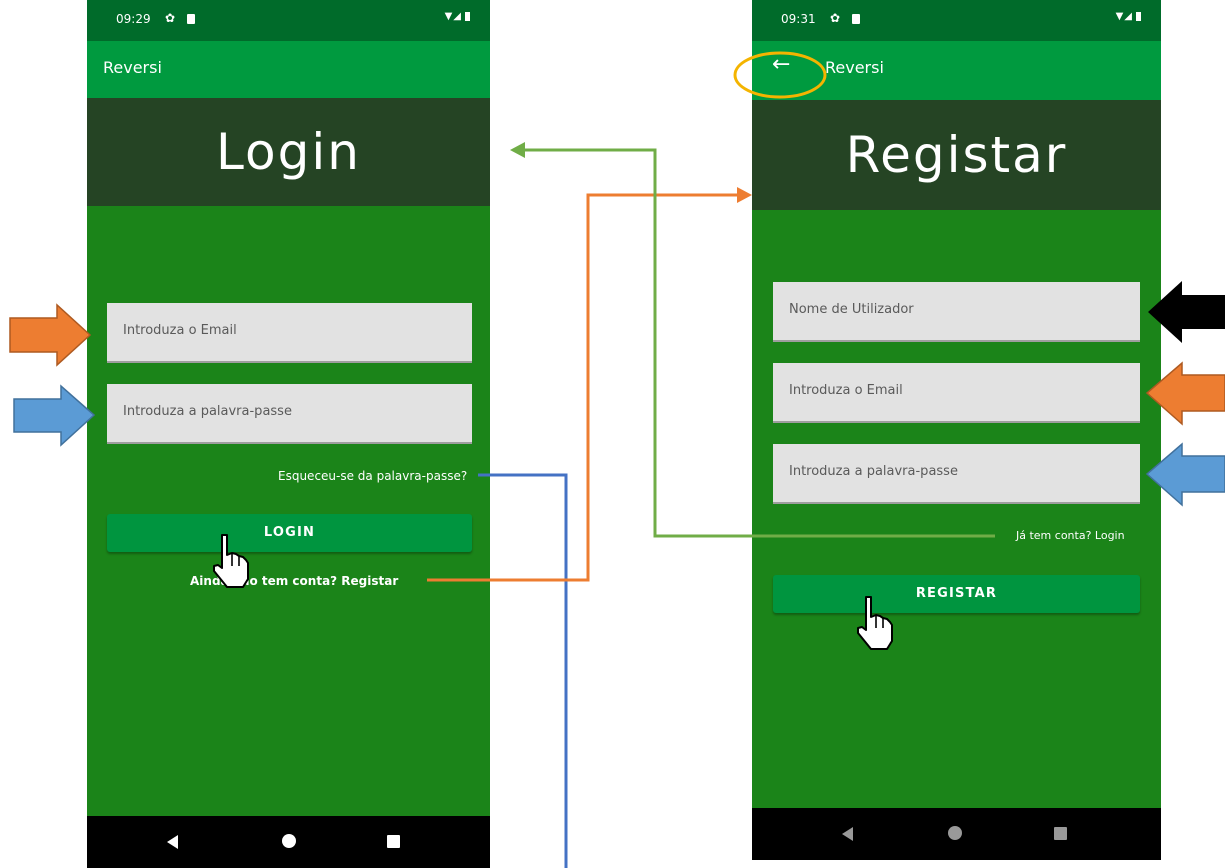 Image resolution: width=1225 pixels, height=868 pixels. Describe the element at coordinates (744, 195) in the screenshot. I see `orange-connector-arrowhead` at that location.